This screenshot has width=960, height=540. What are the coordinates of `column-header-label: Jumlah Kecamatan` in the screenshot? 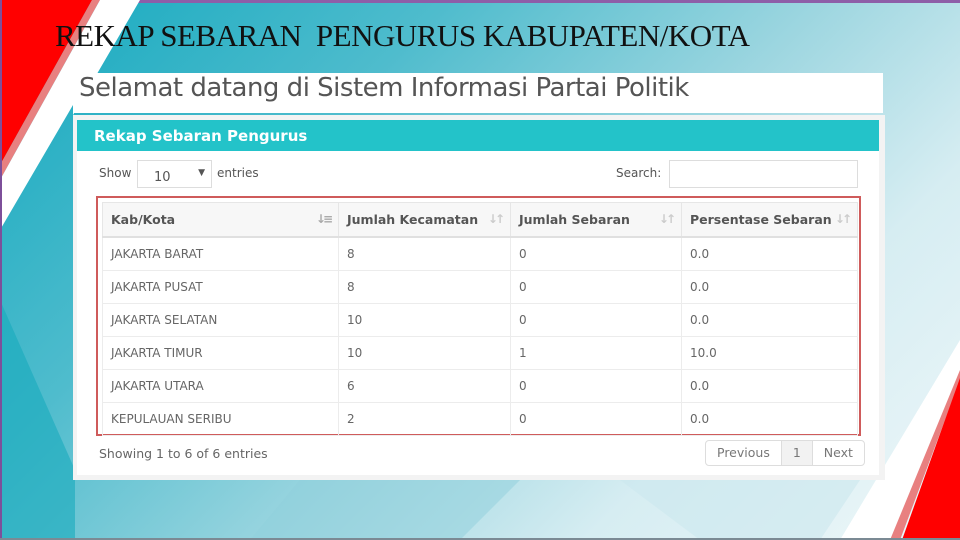 It's located at (413, 219).